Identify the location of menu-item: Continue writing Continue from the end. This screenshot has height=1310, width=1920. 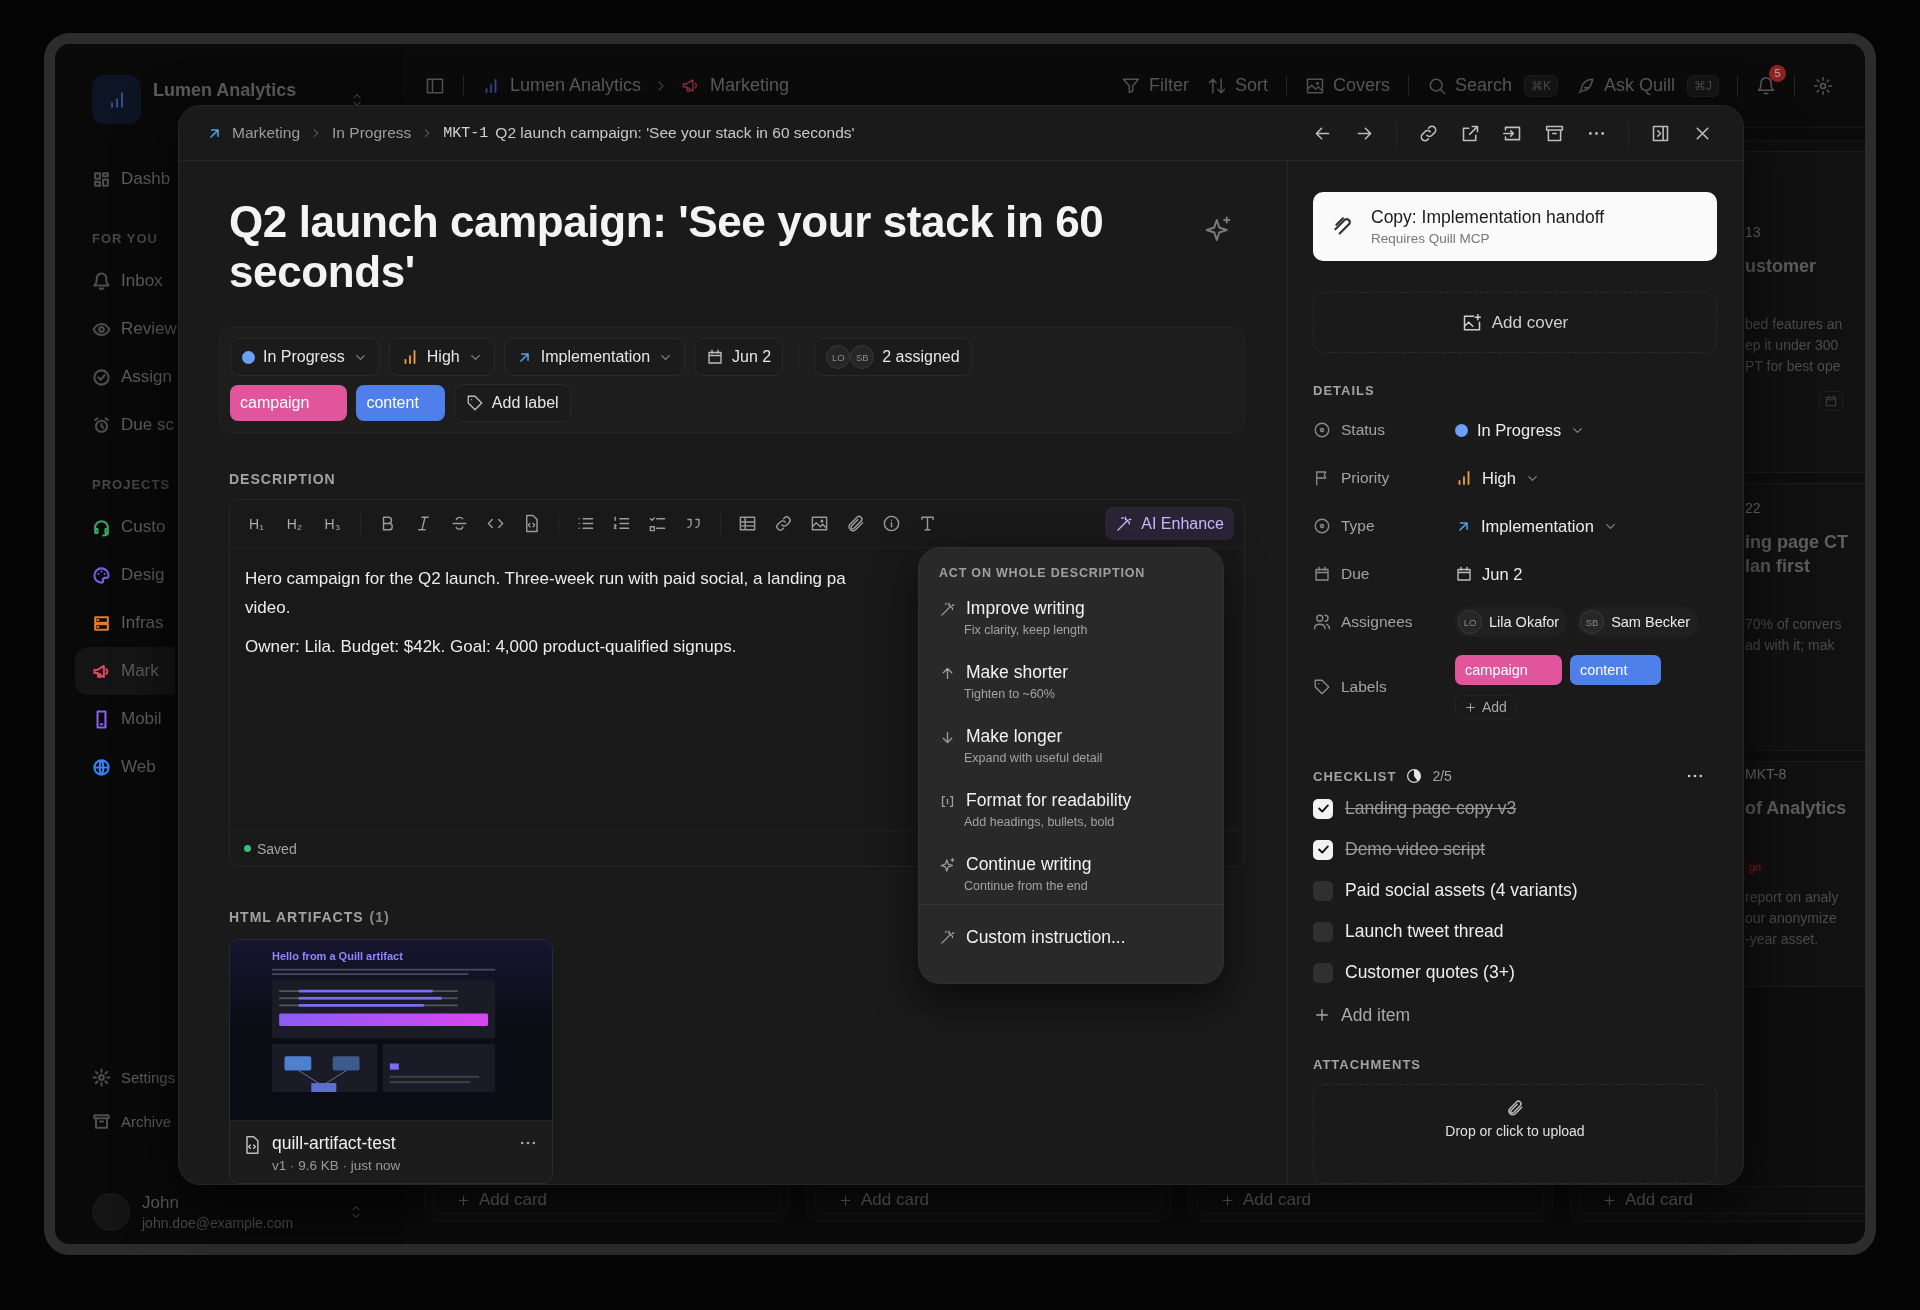
(1071, 880).